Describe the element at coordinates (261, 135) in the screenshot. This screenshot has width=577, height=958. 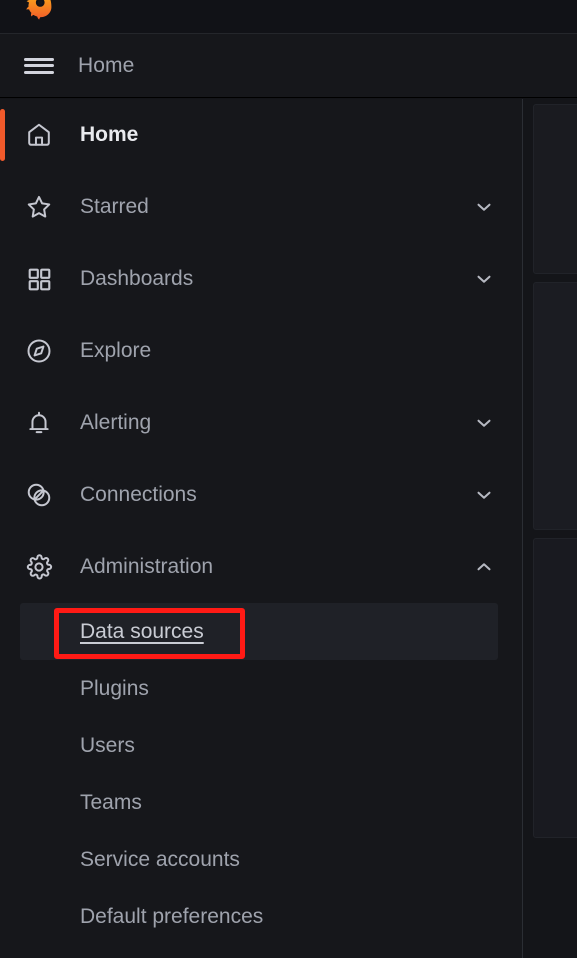
I see `sidebar-item-home: Home` at that location.